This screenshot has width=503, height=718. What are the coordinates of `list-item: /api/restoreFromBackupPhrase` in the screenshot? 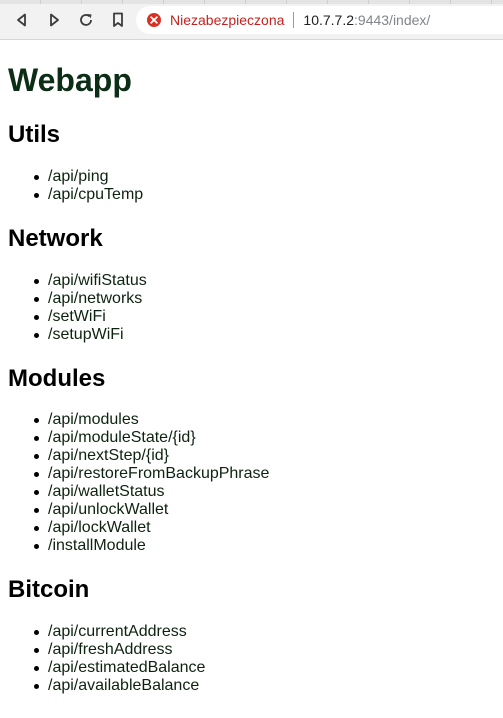 It's located at (150, 474).